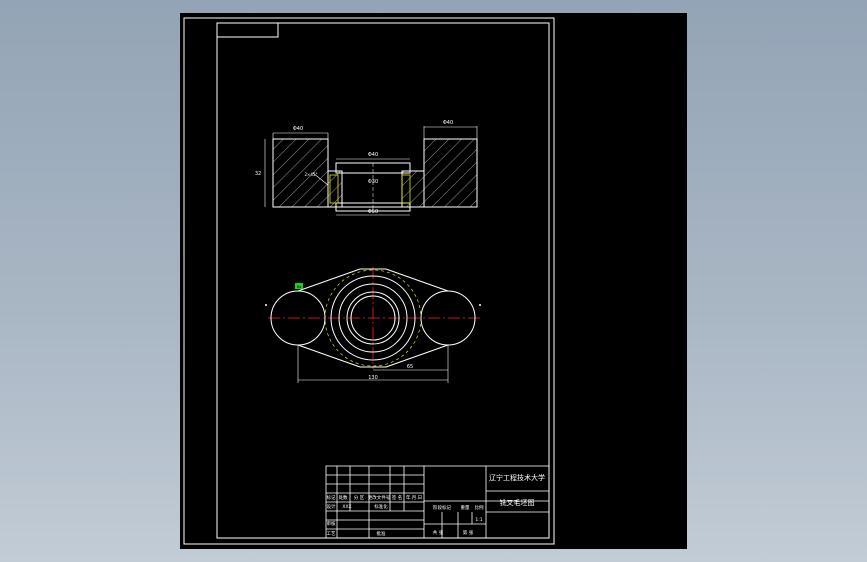 The width and height of the screenshot is (867, 562). I want to click on scale-value: 1:1, so click(478, 520).